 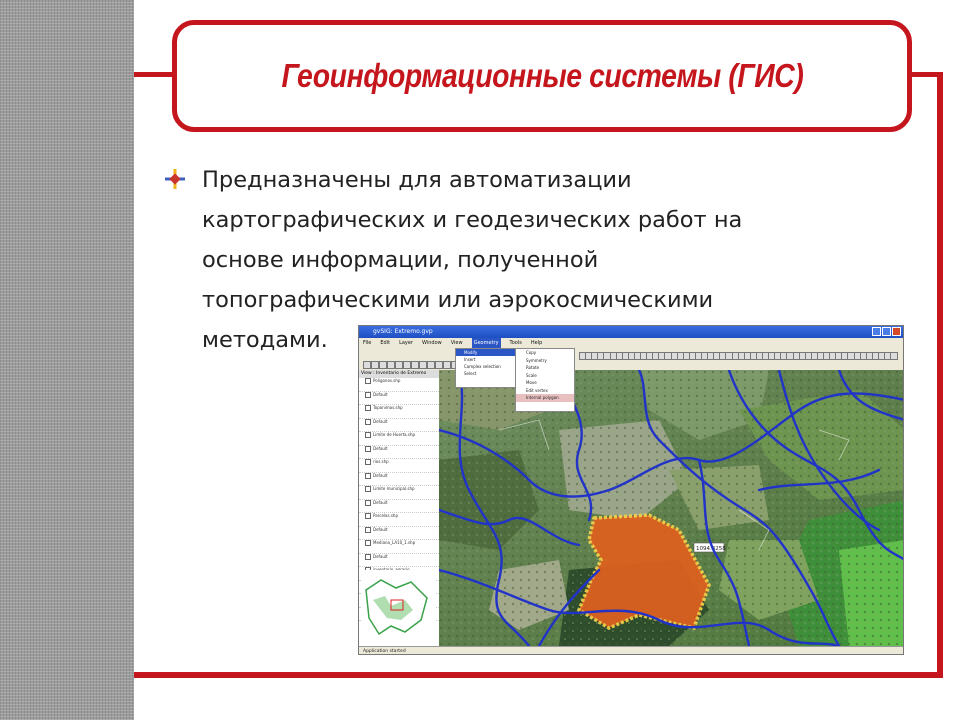 I want to click on submenu-item-edit-vertex: Edit vertex, so click(x=545, y=391).